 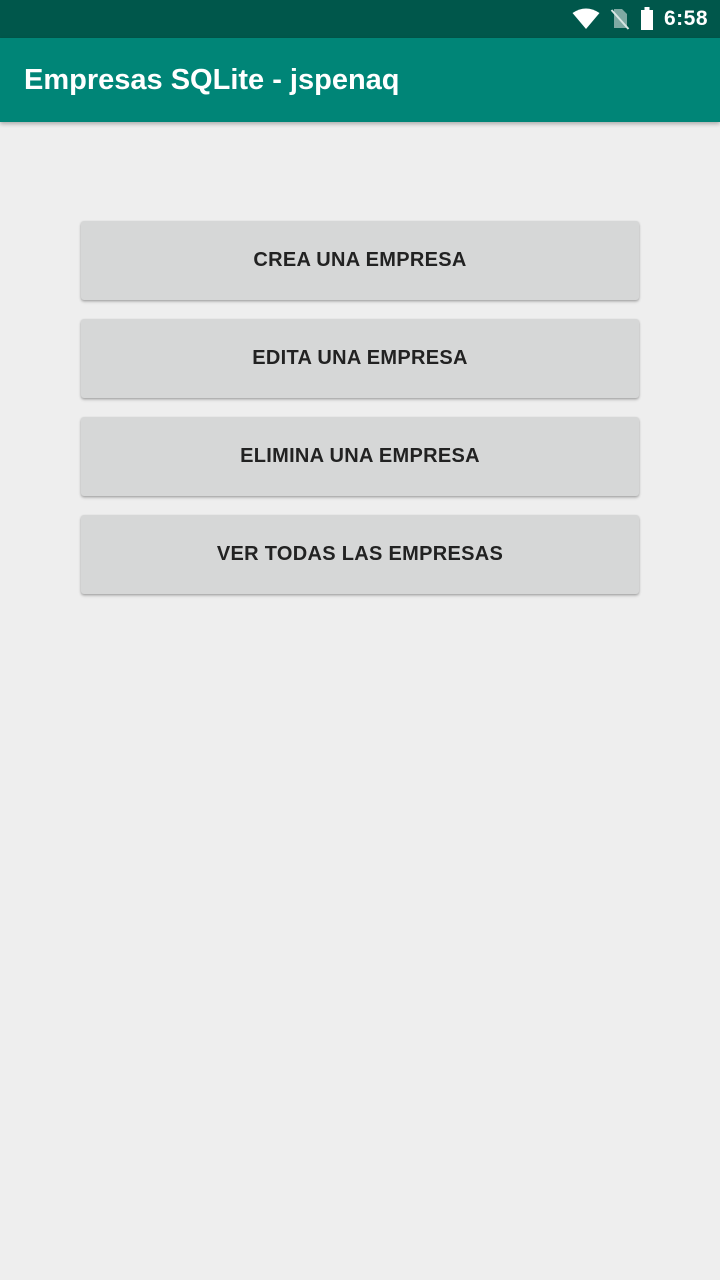 I want to click on app-title: Empresas SQLite - jspenaq, so click(x=212, y=80).